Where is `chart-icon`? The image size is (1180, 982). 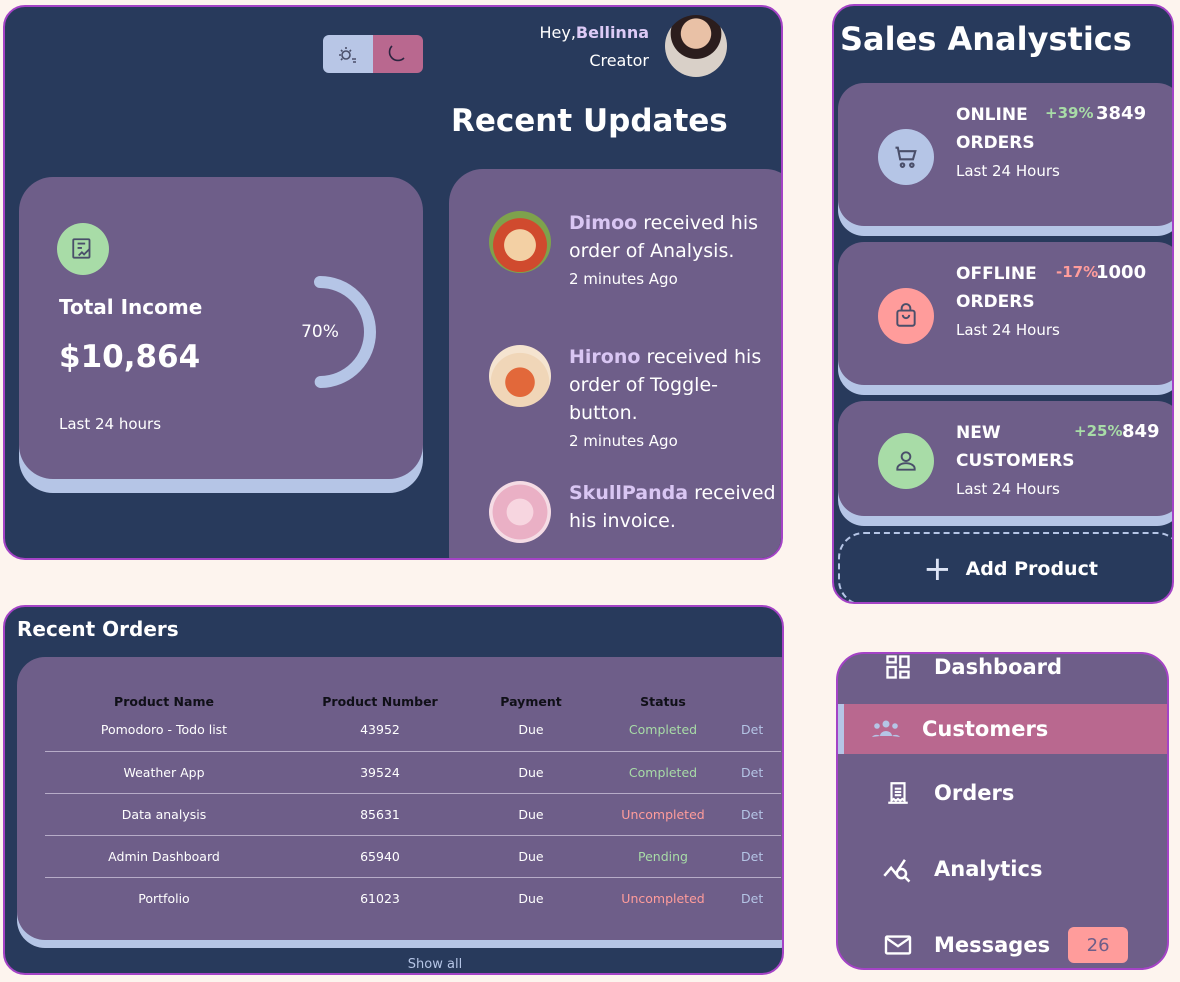 chart-icon is located at coordinates (83, 249).